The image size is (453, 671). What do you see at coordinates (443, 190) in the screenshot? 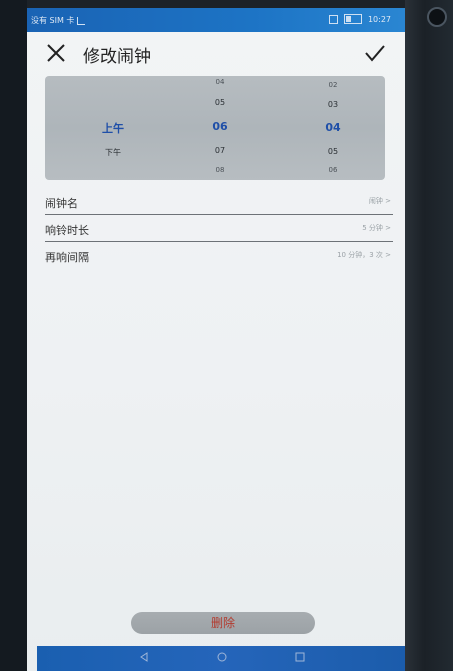
I see `device-side-decoration` at bounding box center [443, 190].